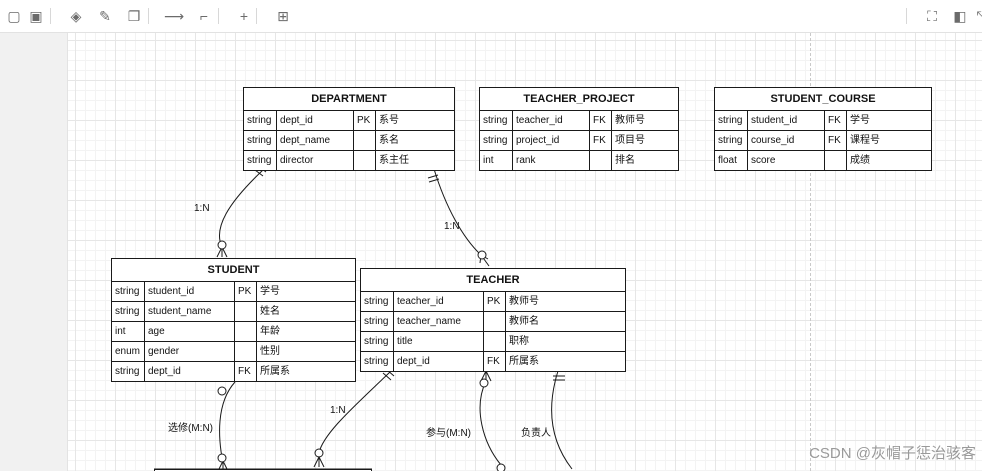  I want to click on field-row: string student_name 姓名, so click(233, 312).